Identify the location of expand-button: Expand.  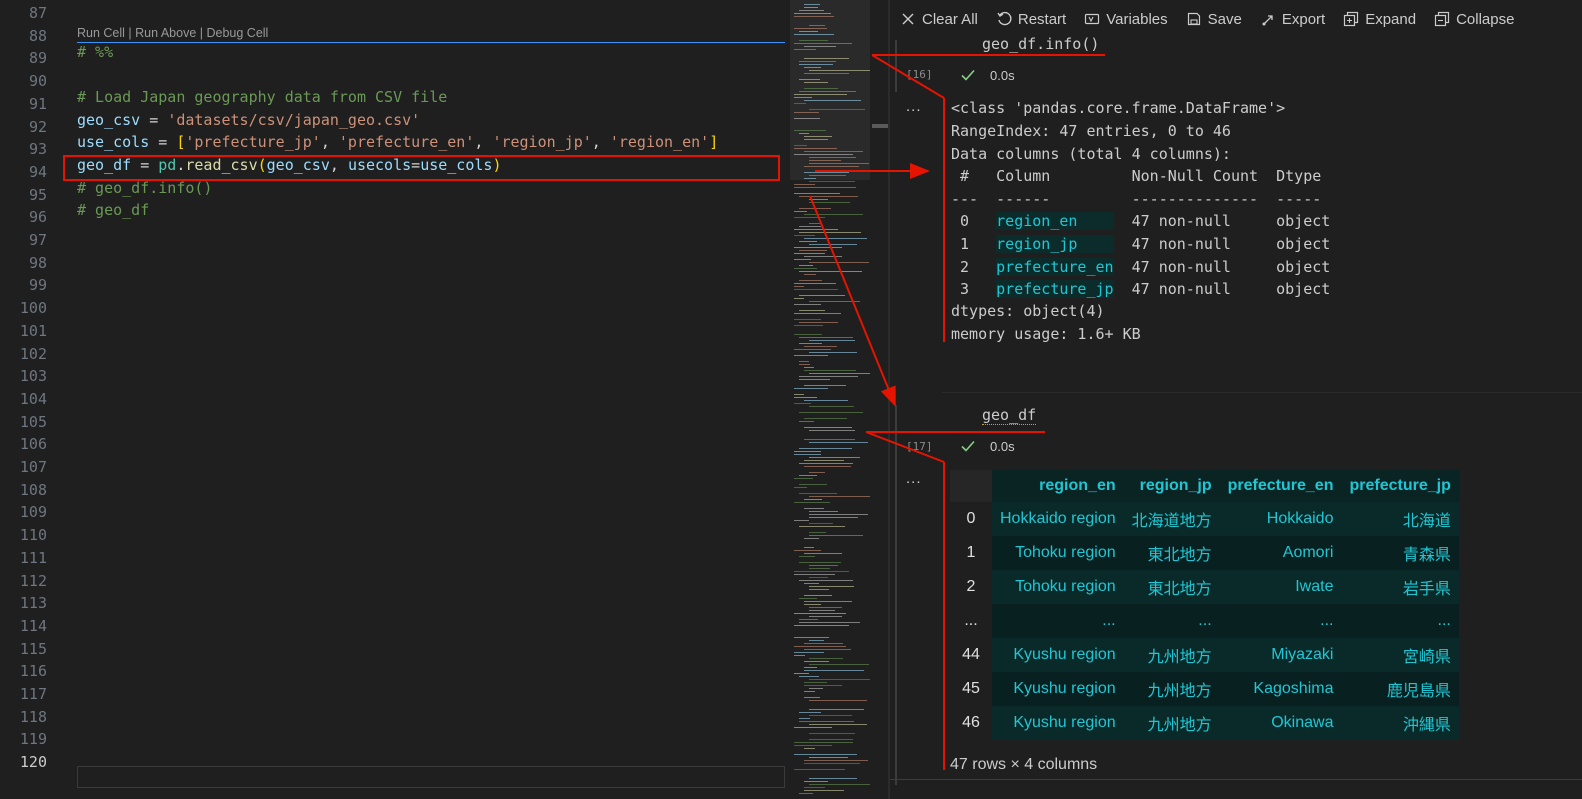
(1379, 19).